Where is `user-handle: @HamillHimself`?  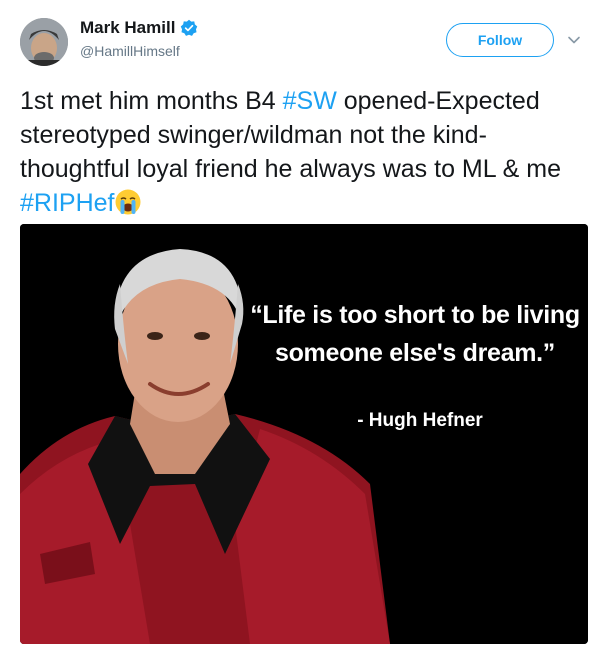 user-handle: @HamillHimself is located at coordinates (130, 51).